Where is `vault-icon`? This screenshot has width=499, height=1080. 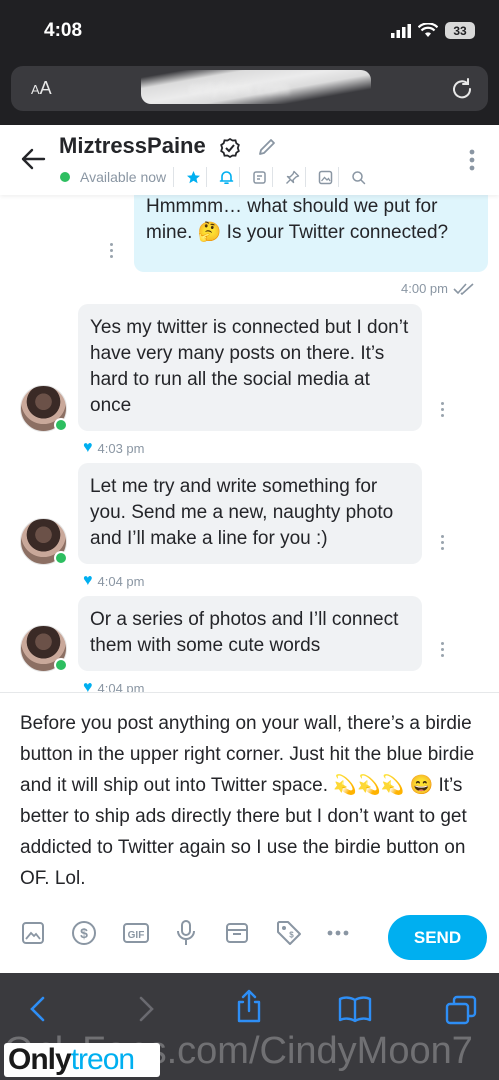 vault-icon is located at coordinates (249, 933).